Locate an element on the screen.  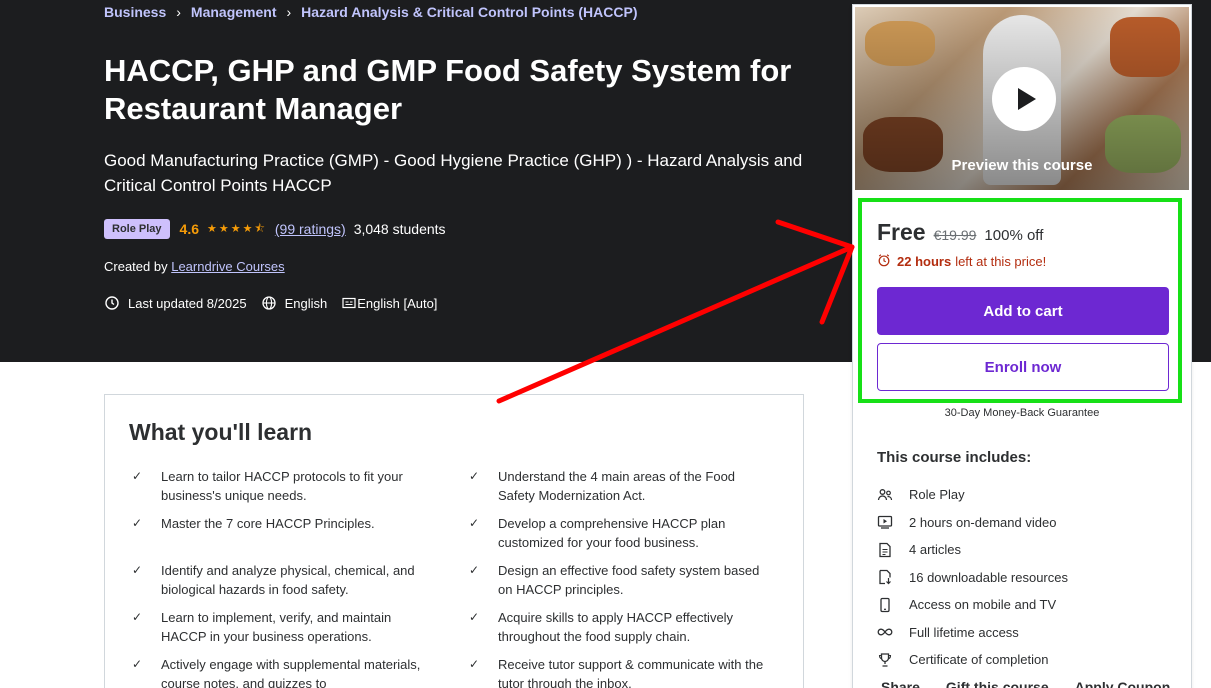
globe-icon is located at coordinates (269, 303).